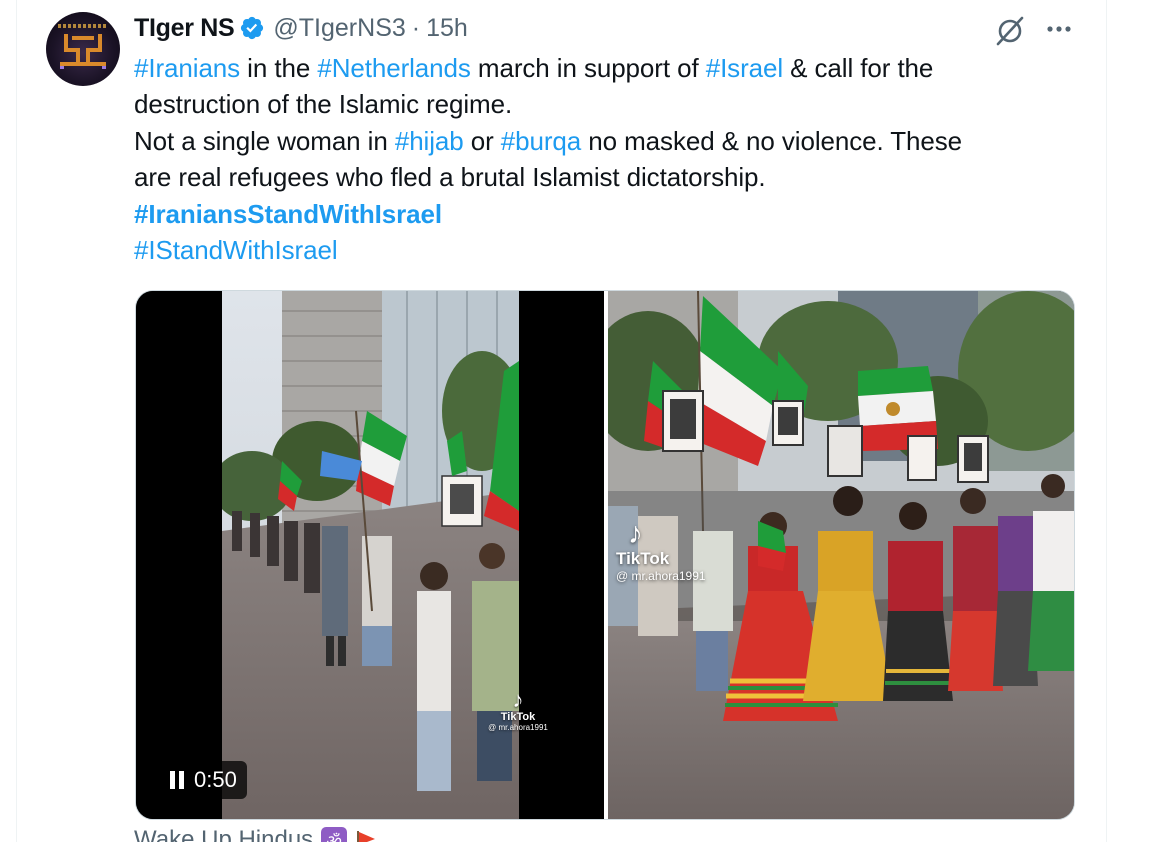 The width and height of the screenshot is (1158, 842). What do you see at coordinates (83, 51) in the screenshot?
I see `avatar-emblem-icon` at bounding box center [83, 51].